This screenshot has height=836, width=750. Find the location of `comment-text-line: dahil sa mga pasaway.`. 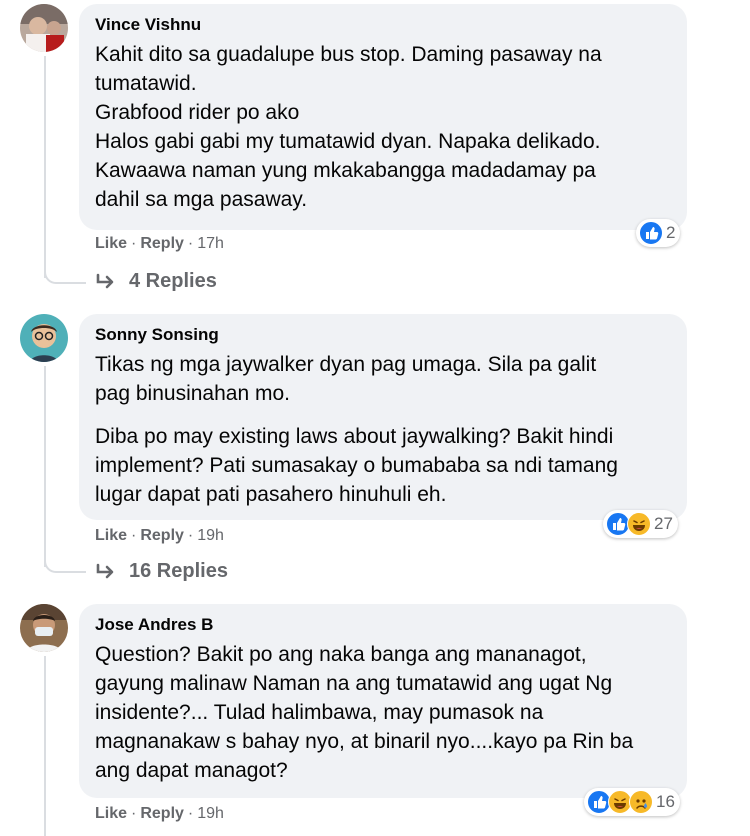

comment-text-line: dahil sa mga pasaway. is located at coordinates (201, 199).